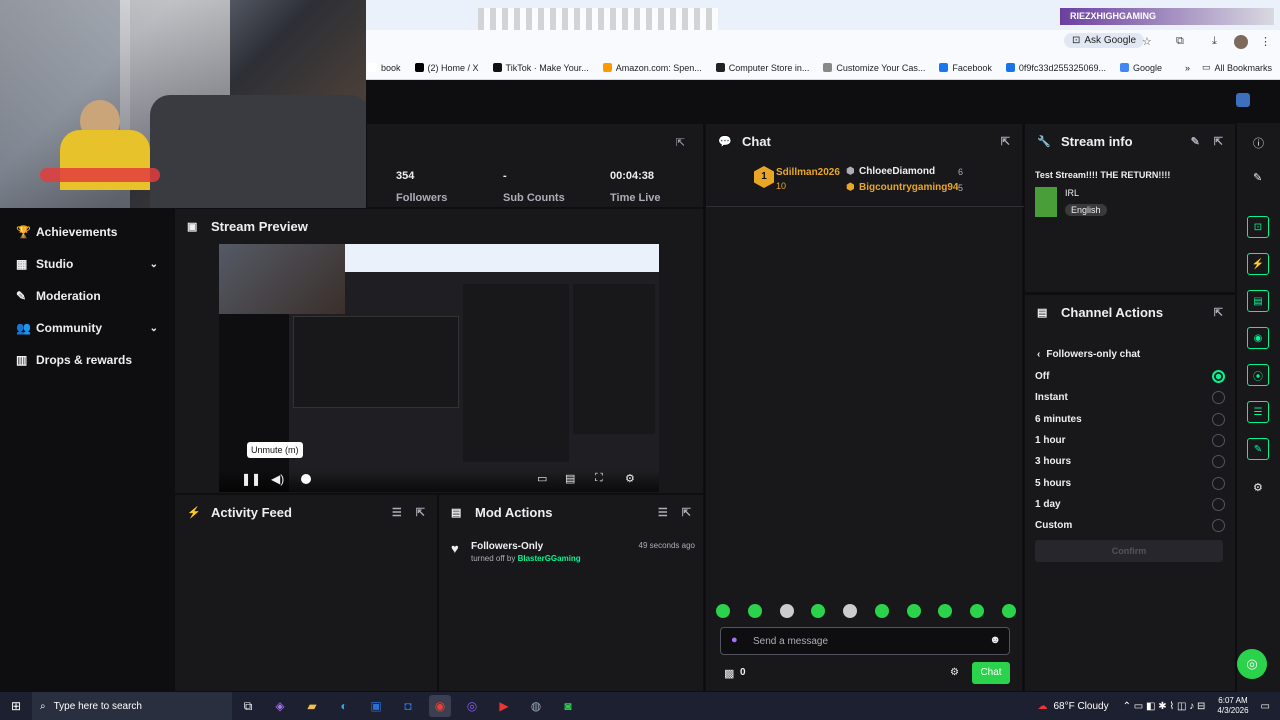 This screenshot has width=1280, height=720. Describe the element at coordinates (1130, 419) in the screenshot. I see `followers-only-option: 6 minutes` at that location.